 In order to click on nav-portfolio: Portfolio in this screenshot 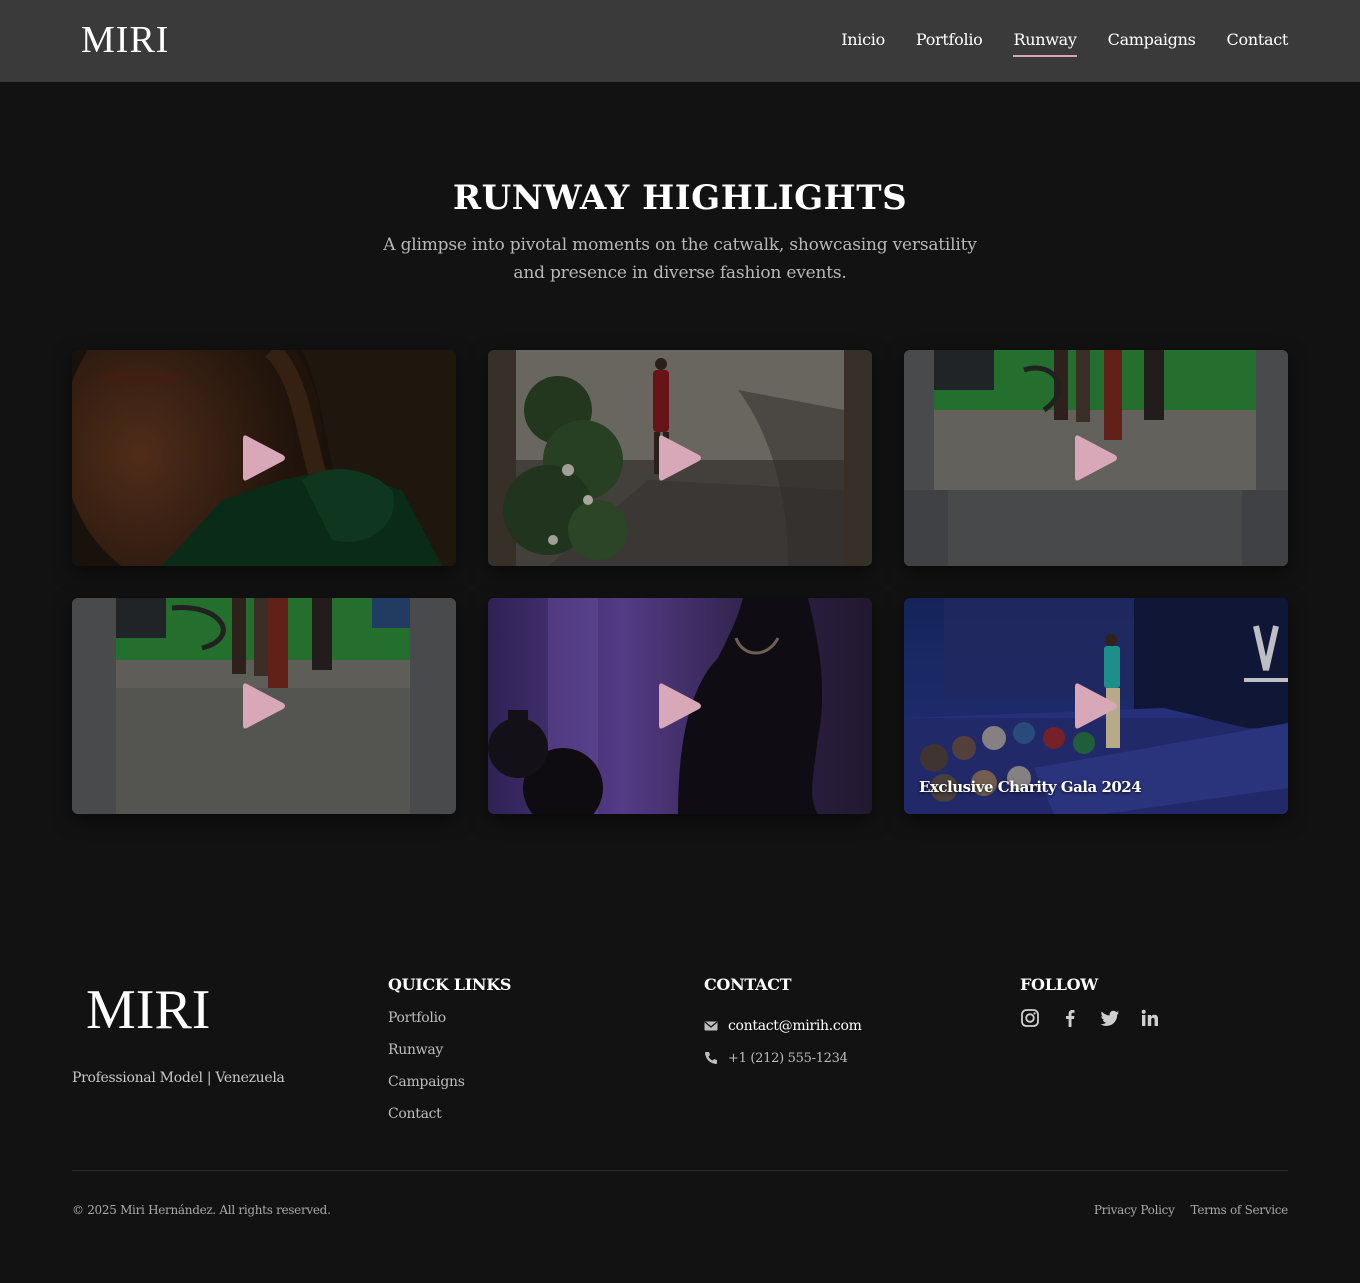, I will do `click(949, 43)`.